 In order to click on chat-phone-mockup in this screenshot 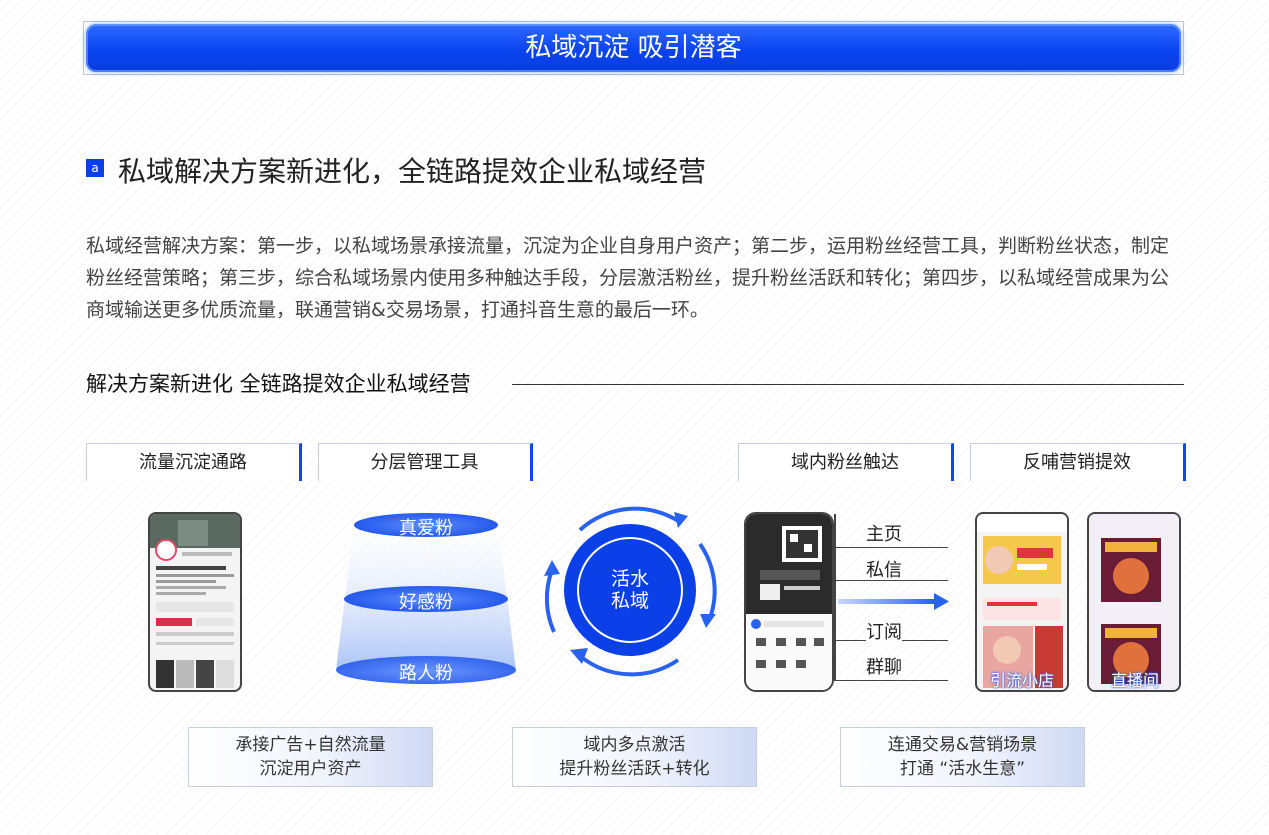, I will do `click(789, 602)`.